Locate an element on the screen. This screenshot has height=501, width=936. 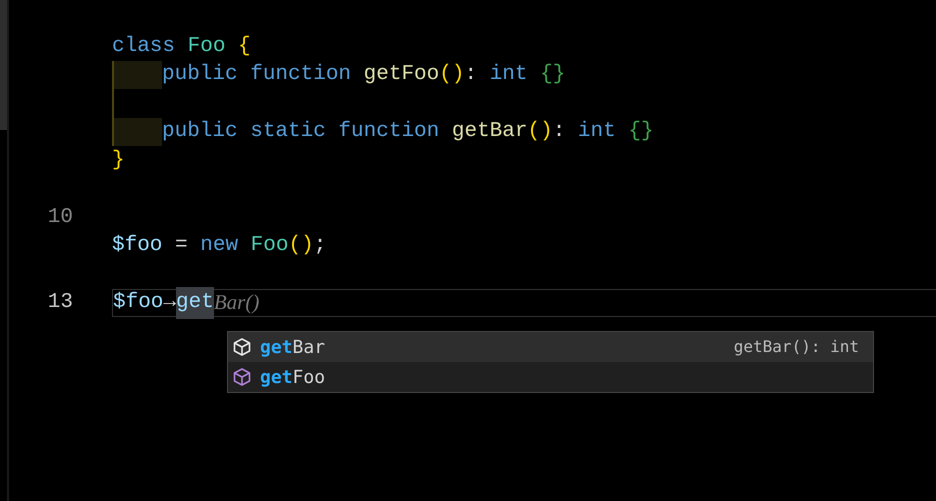
code-token: = is located at coordinates (181, 246).